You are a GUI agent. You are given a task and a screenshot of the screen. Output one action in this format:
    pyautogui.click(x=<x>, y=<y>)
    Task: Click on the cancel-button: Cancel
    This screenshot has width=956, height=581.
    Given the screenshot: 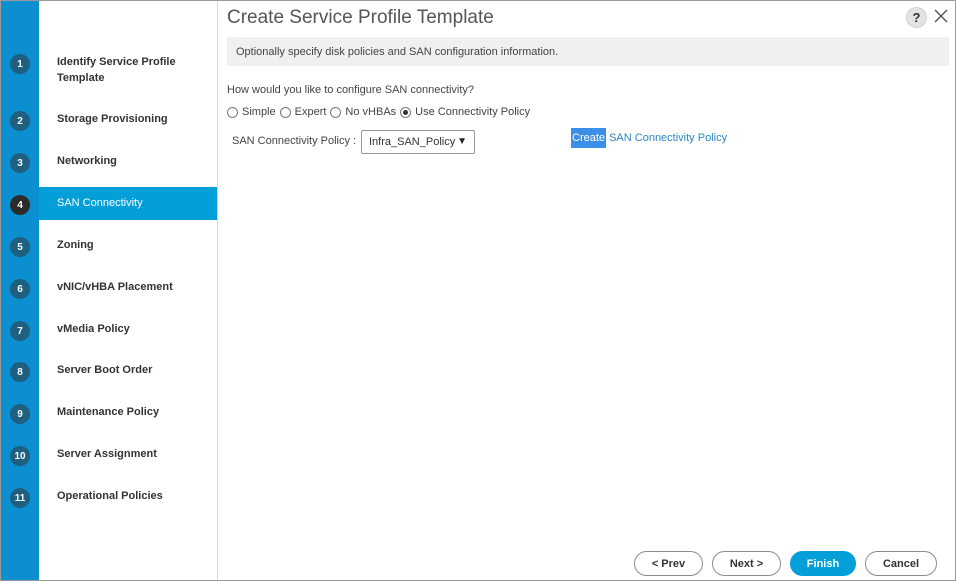 What is the action you would take?
    pyautogui.click(x=901, y=563)
    